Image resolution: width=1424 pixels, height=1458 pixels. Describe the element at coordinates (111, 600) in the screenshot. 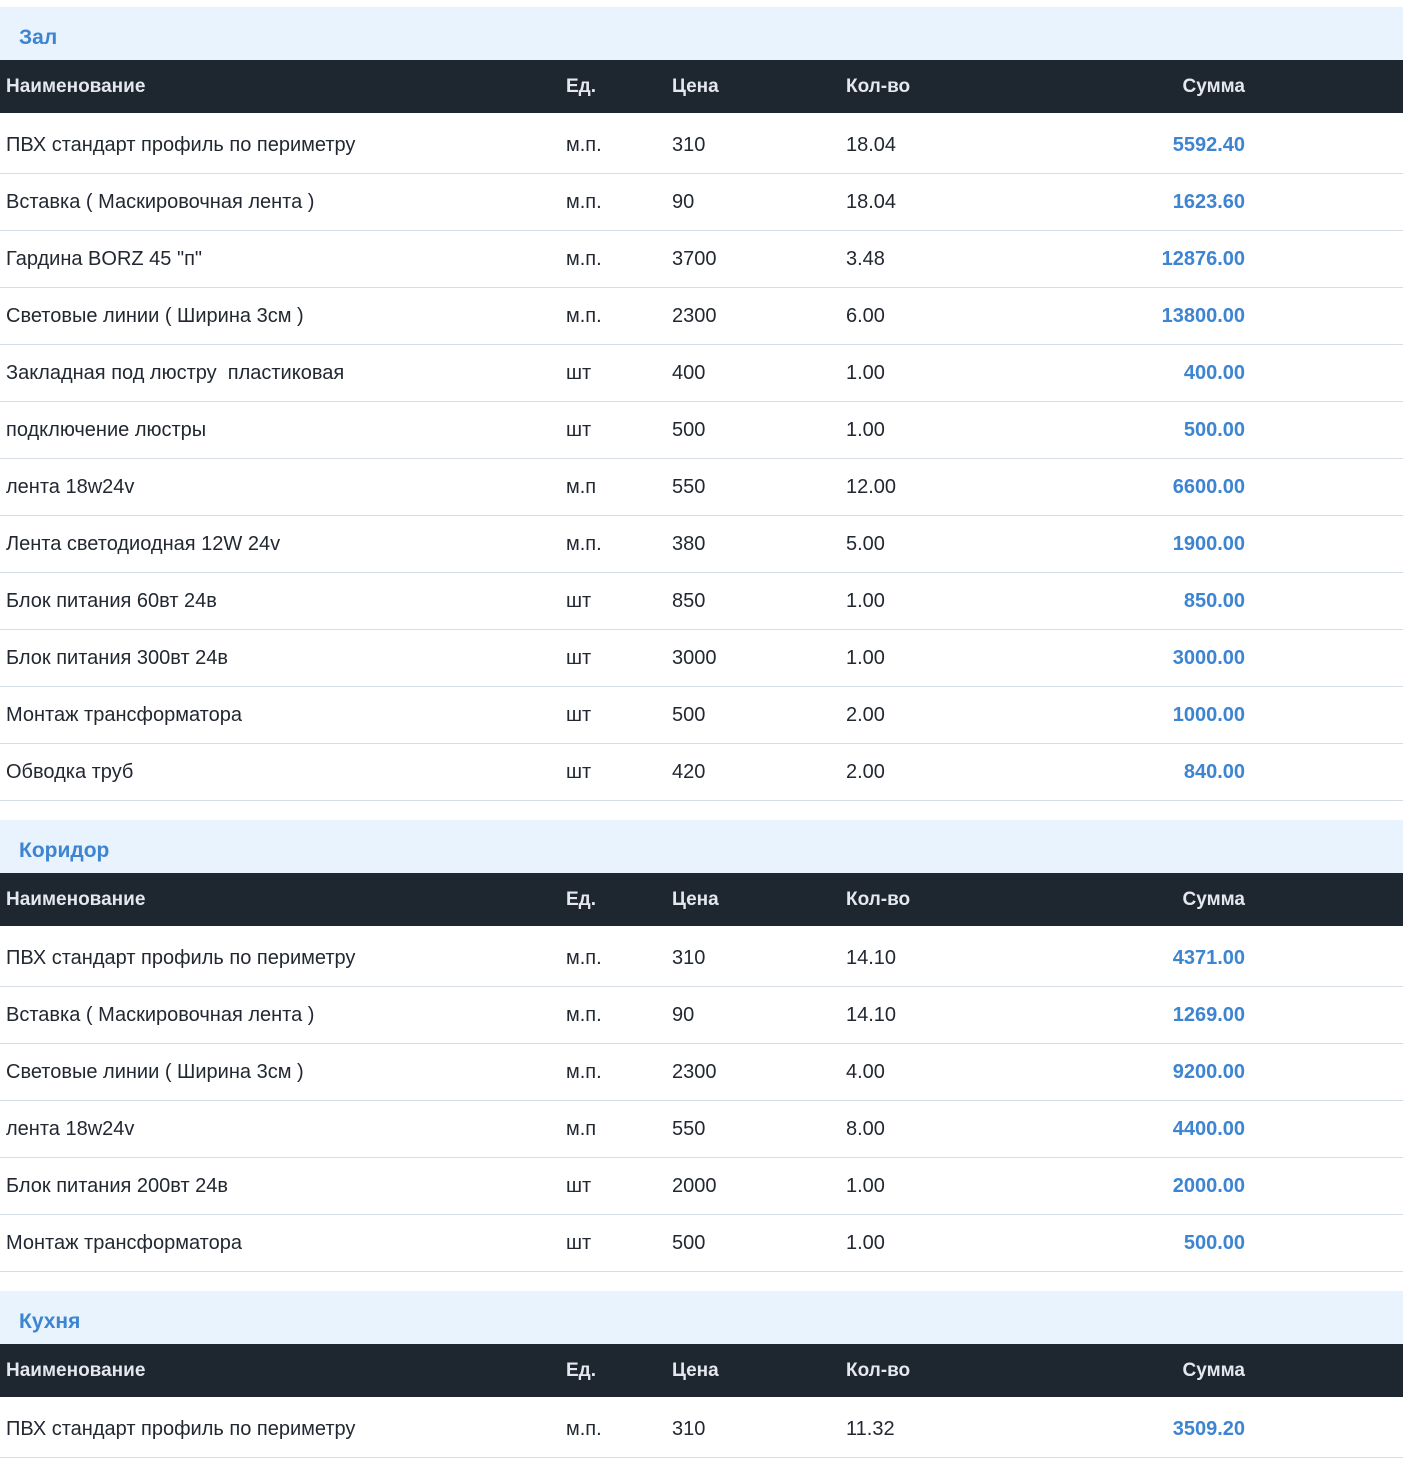

I see `cell-name: Блок питания 60вт 24в` at that location.